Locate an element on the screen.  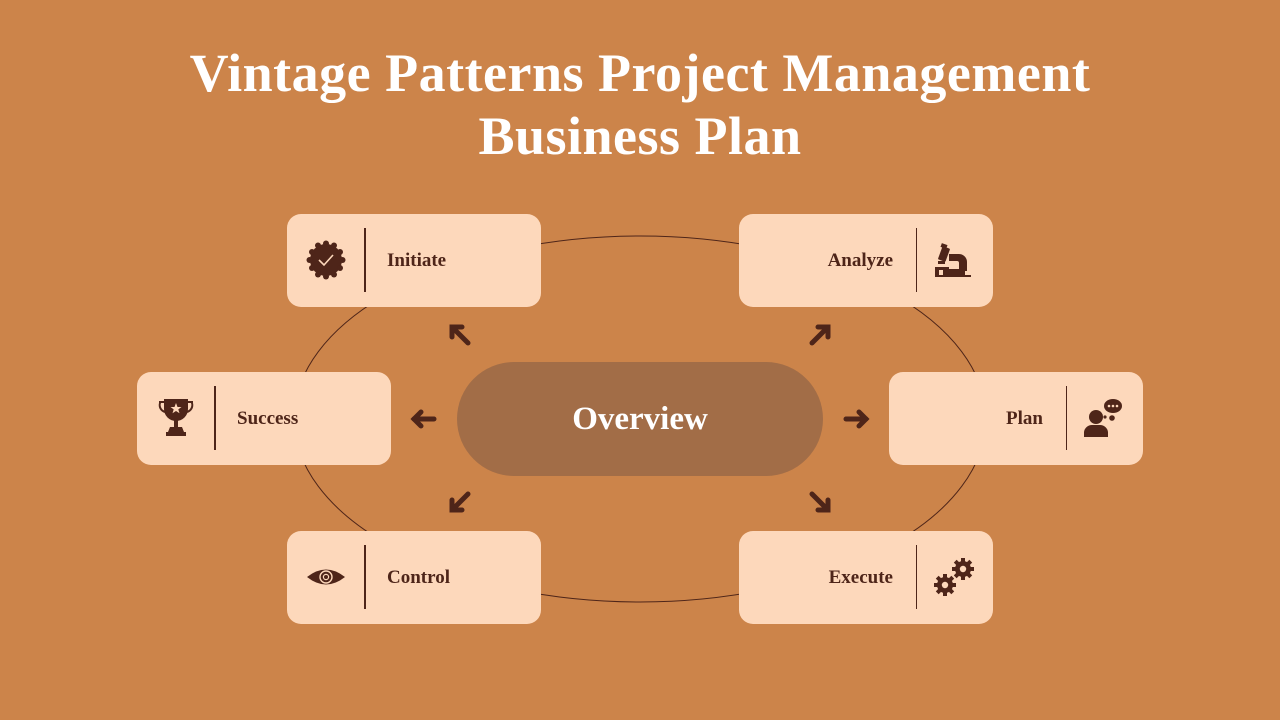
arrow-down-left-icon is located at coordinates (460, 502).